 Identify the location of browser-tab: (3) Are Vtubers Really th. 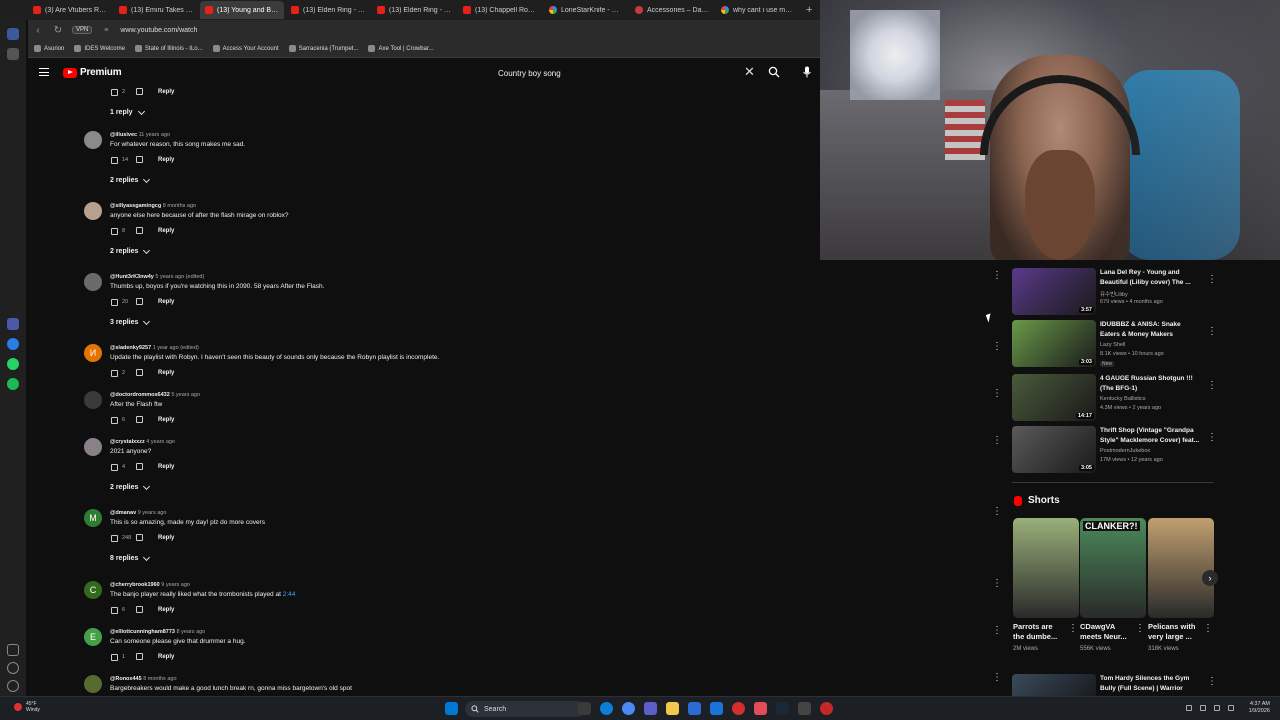
(70, 10).